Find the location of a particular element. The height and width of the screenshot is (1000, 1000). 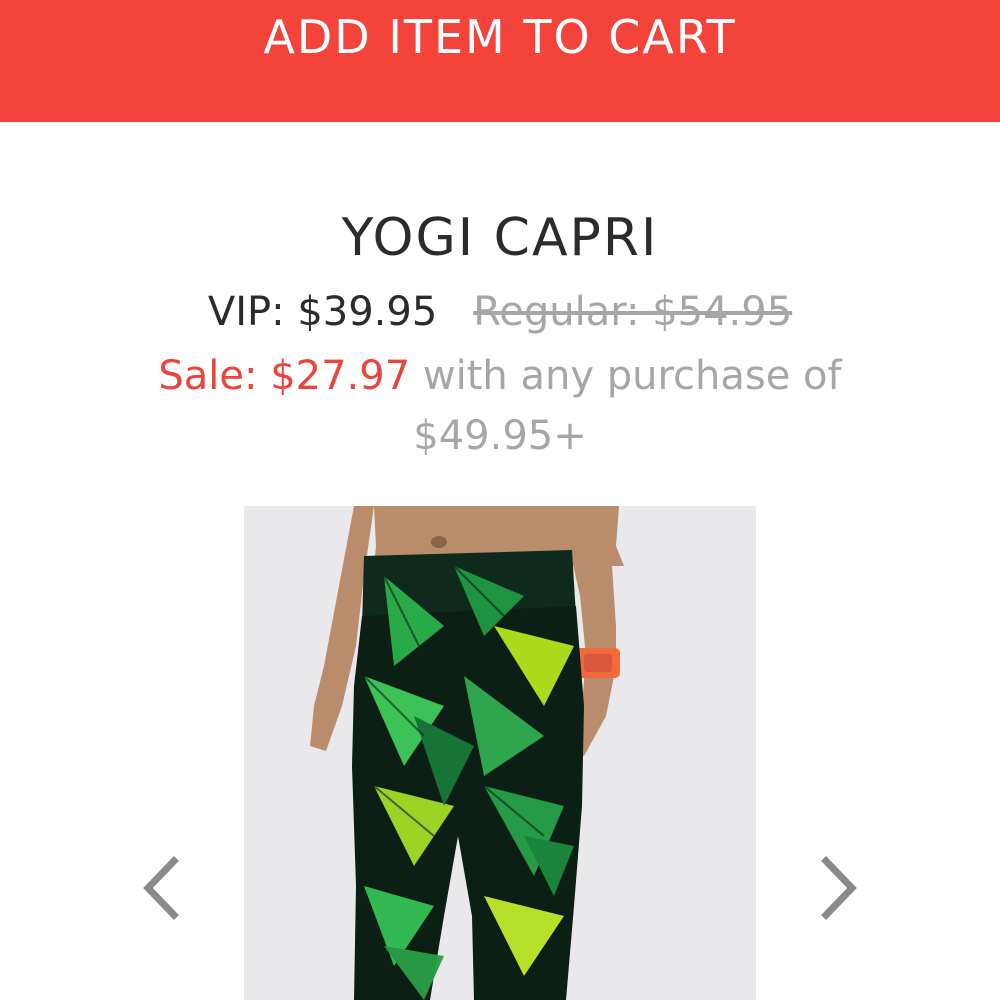

chevron-left-icon is located at coordinates (161, 888).